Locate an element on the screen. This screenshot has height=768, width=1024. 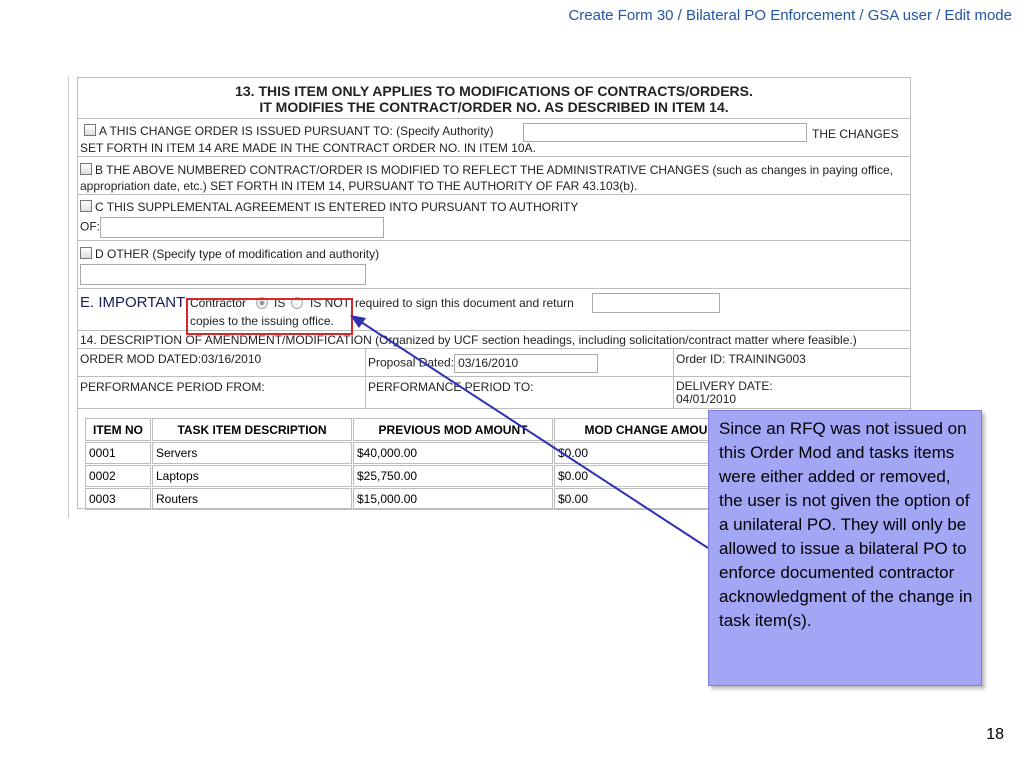
page-number: 18 is located at coordinates (995, 734).